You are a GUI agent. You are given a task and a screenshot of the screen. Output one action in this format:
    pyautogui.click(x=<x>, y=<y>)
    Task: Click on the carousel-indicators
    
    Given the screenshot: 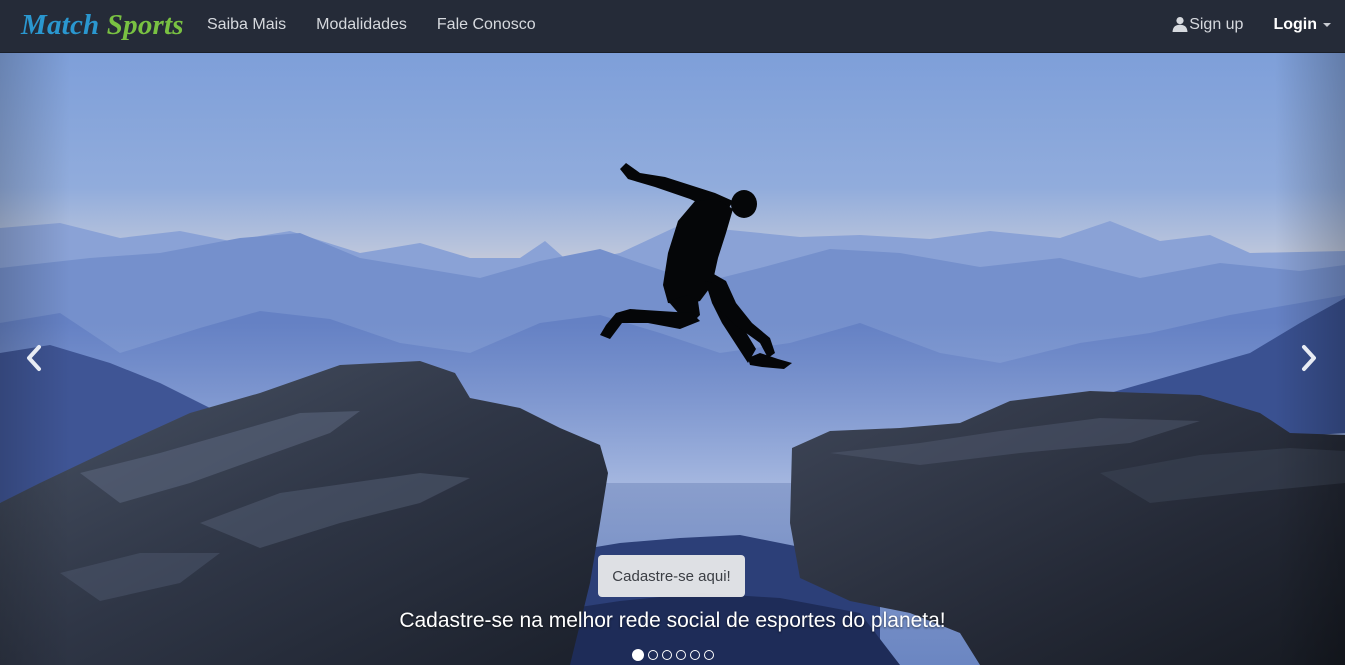 What is the action you would take?
    pyautogui.click(x=672, y=655)
    